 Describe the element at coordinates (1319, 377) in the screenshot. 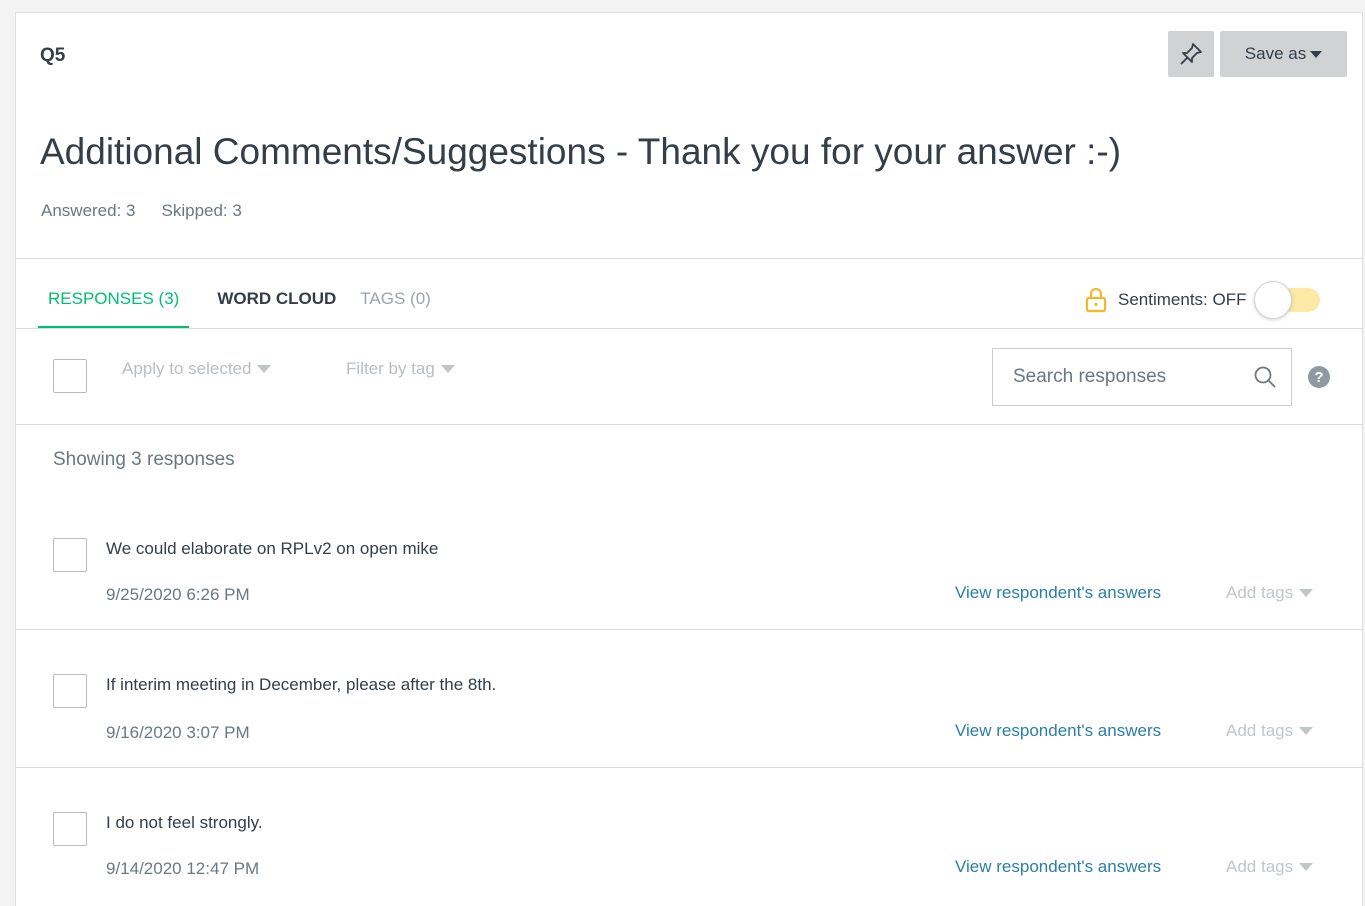

I see `help-icon: ?` at that location.